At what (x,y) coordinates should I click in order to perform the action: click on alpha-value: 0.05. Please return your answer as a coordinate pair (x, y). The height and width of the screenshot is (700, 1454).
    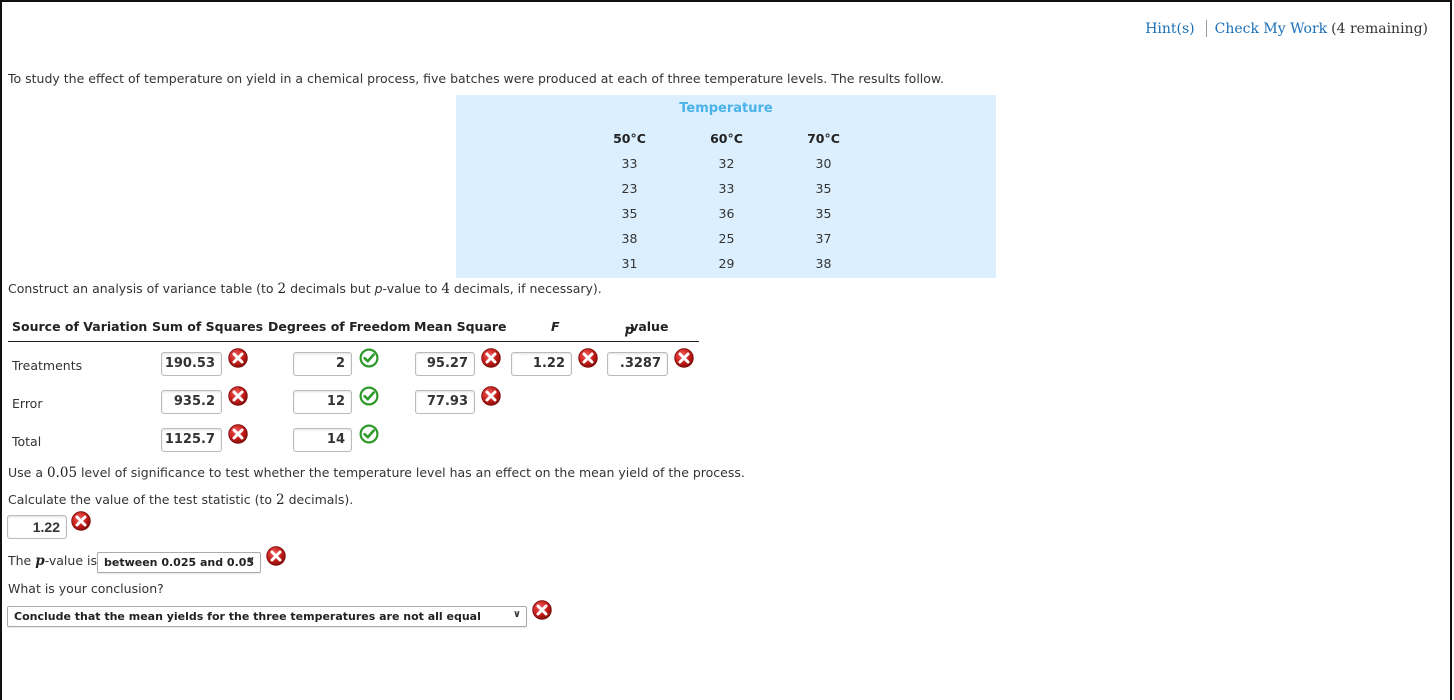
    Looking at the image, I should click on (62, 473).